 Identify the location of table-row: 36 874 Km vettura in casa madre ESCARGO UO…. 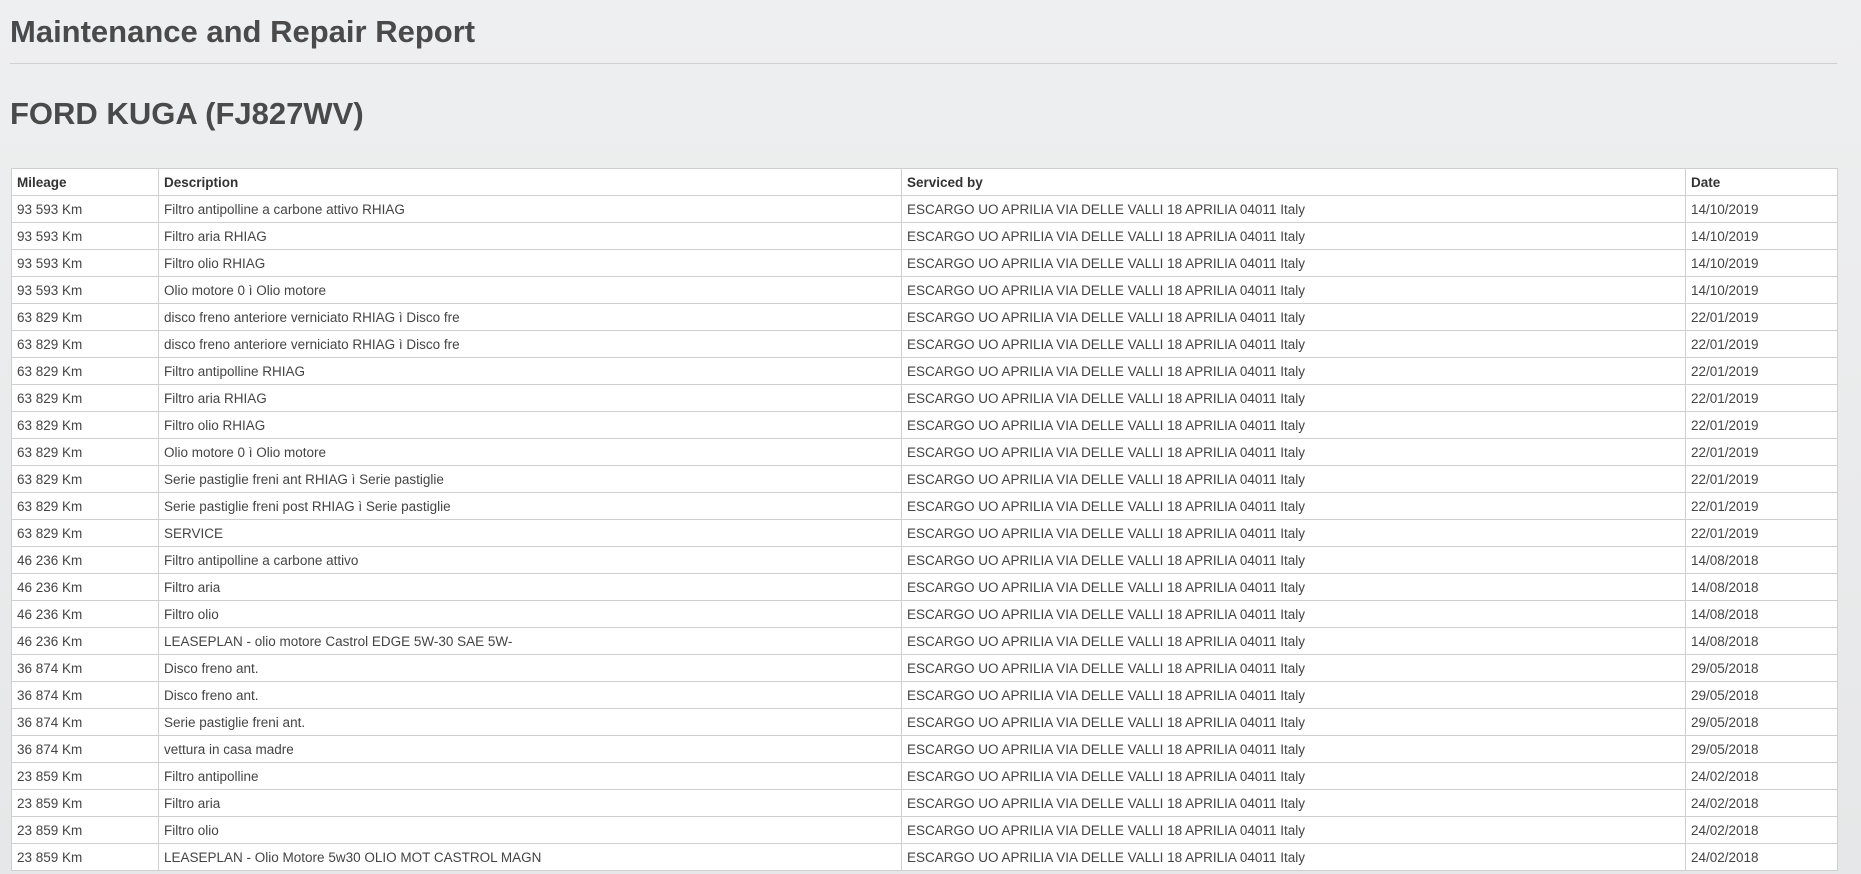
(924, 749).